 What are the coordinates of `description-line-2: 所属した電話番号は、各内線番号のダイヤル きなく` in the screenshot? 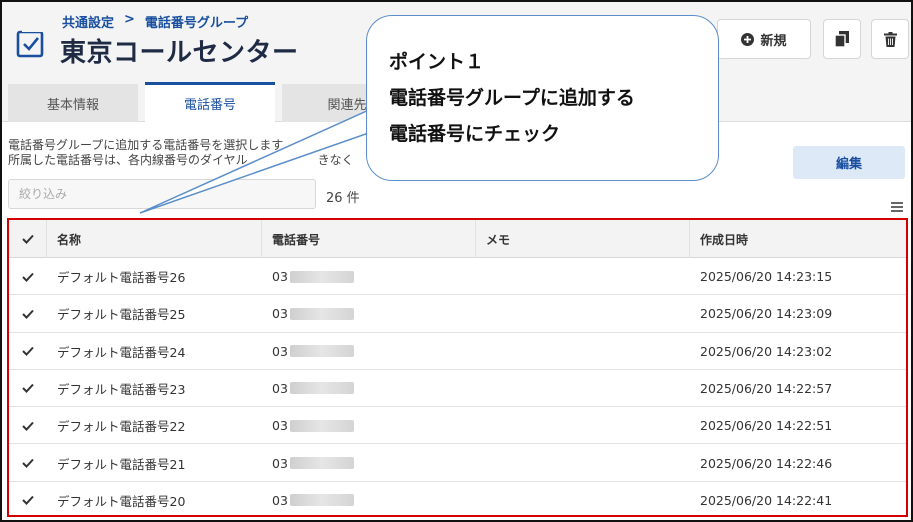 It's located at (181, 160).